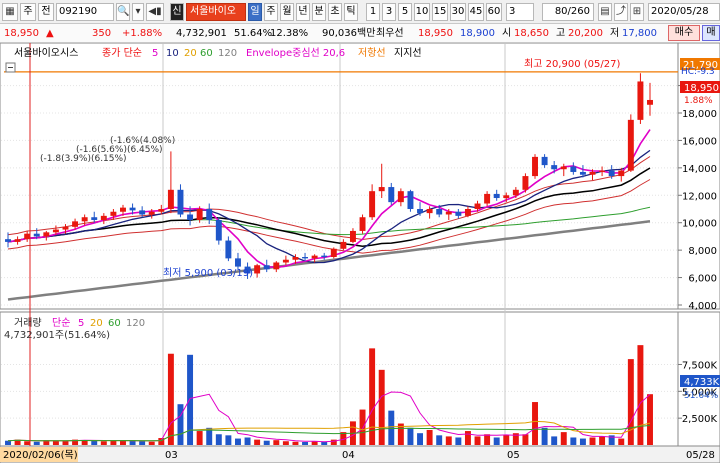 The image size is (720, 463). Describe the element at coordinates (372, 53) in the screenshot. I see `legend-resistance: 저항선` at that location.